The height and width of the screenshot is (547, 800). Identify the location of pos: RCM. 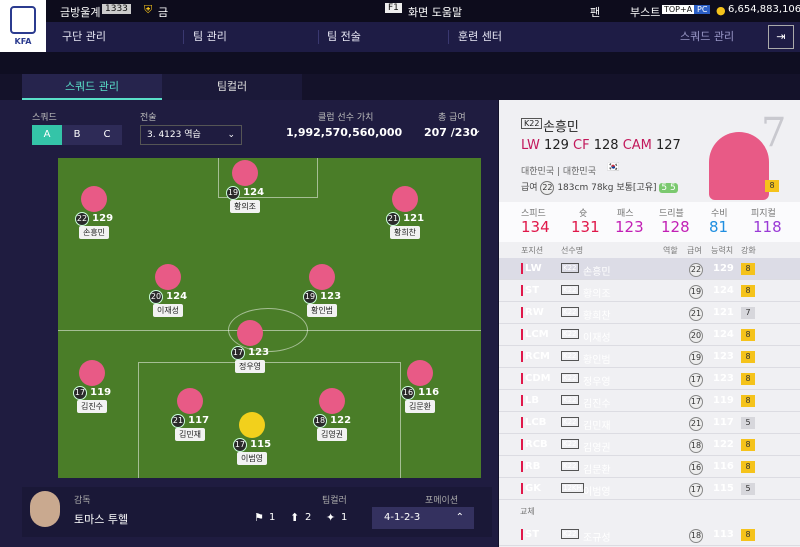
(535, 356).